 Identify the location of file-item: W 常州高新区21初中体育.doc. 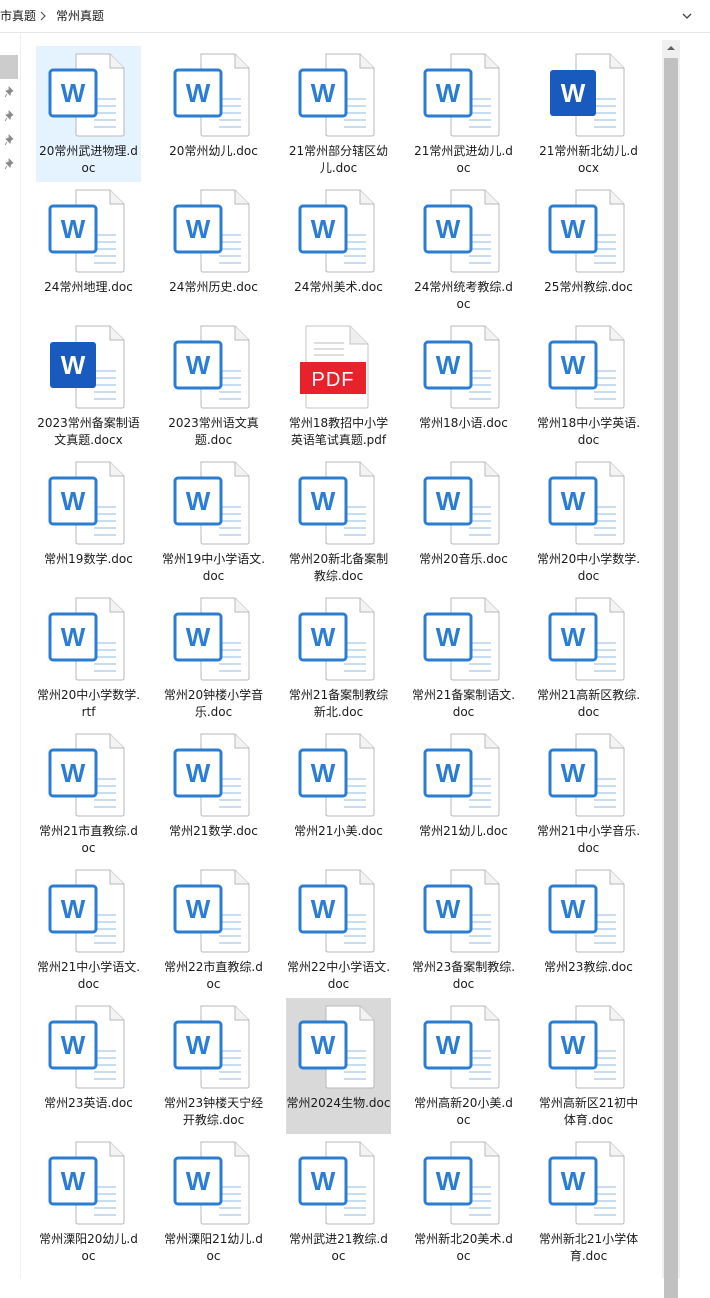
(588, 1066).